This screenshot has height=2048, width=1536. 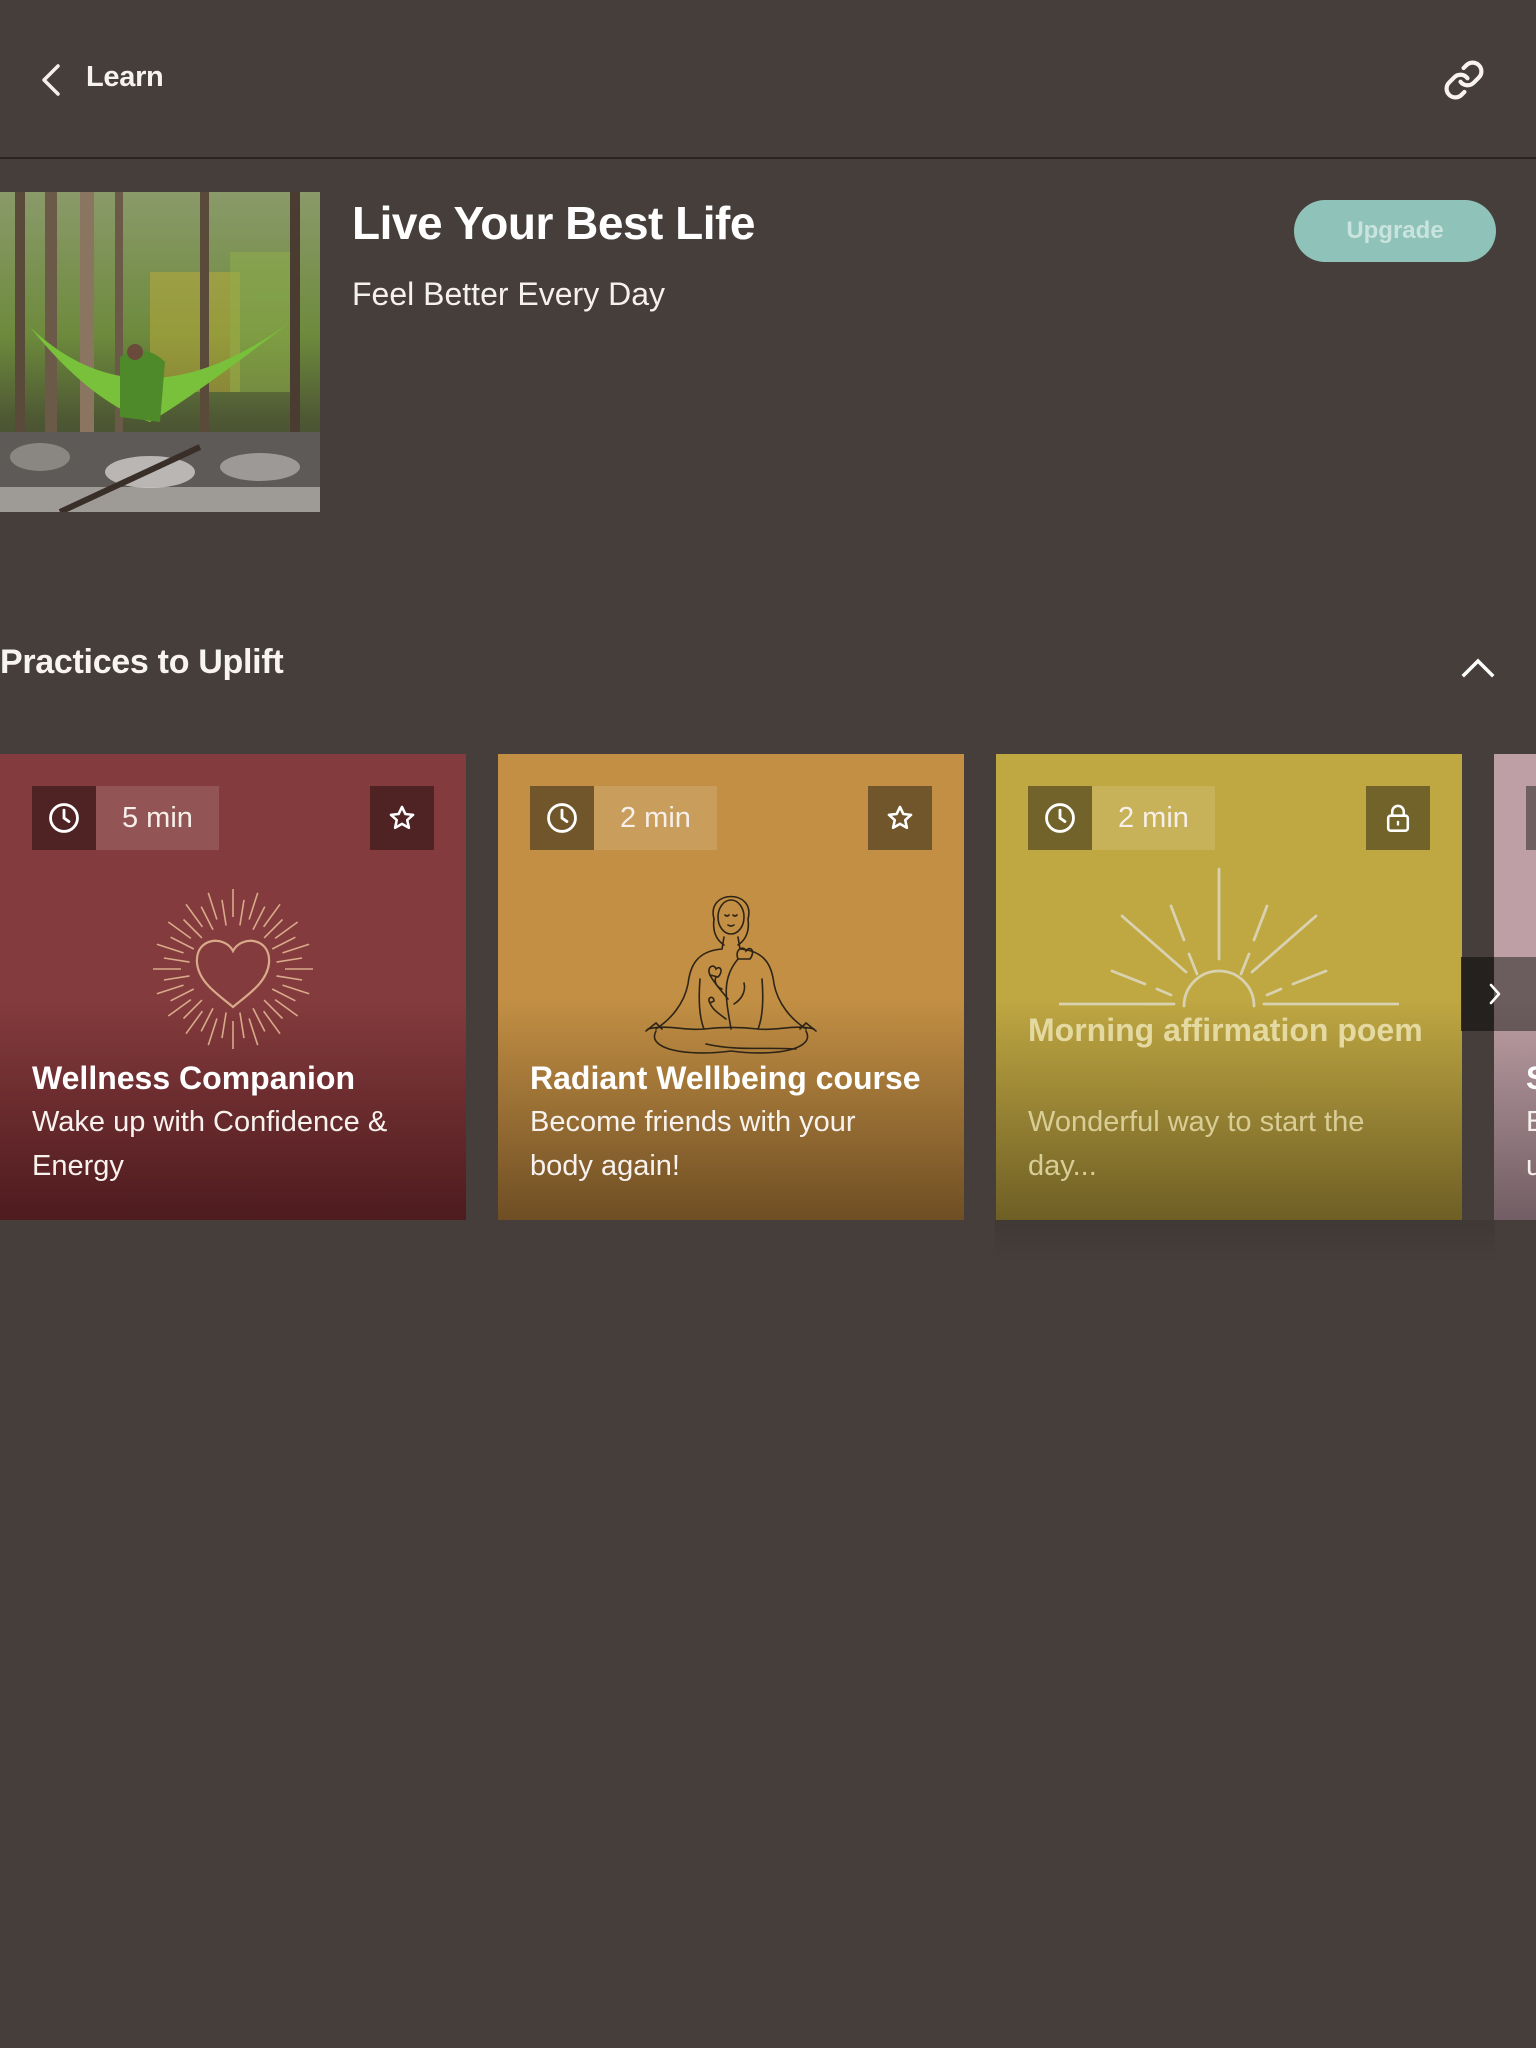 What do you see at coordinates (160, 352) in the screenshot?
I see `hero-image` at bounding box center [160, 352].